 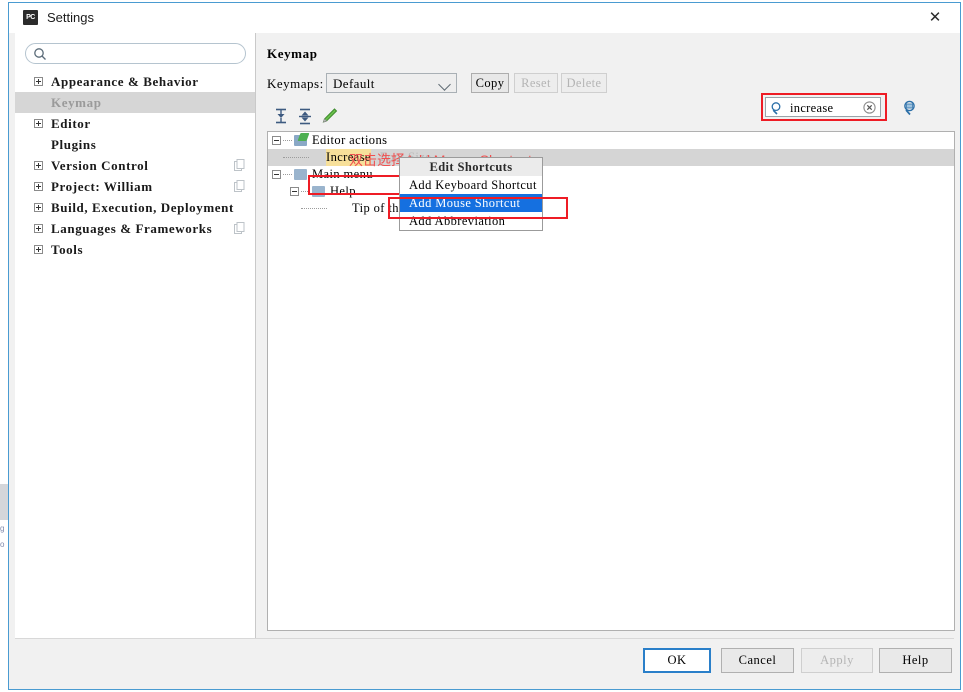 What do you see at coordinates (135, 102) in the screenshot?
I see `sidebar-item-keymap: Keymap` at bounding box center [135, 102].